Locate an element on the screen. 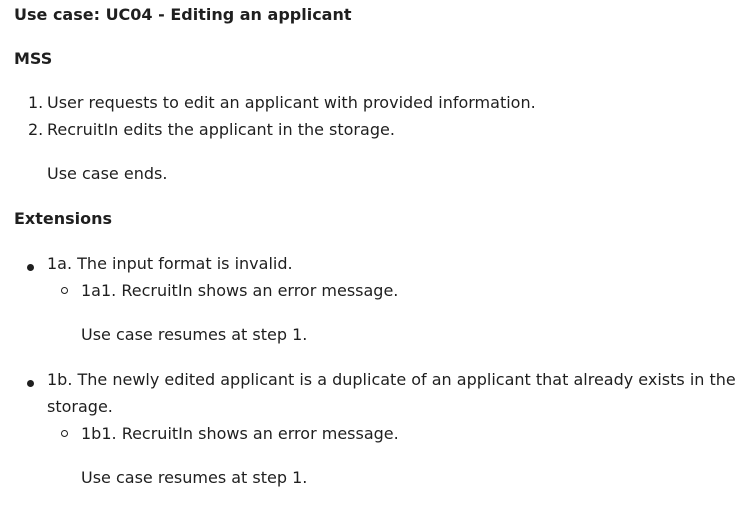 This screenshot has height=513, width=755. mss-end-note: Use case ends. is located at coordinates (107, 173).